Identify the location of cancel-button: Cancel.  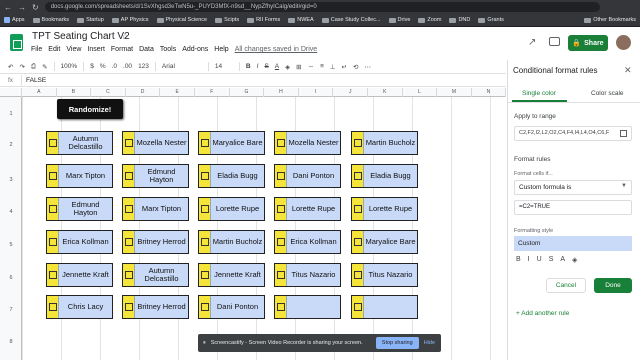
(566, 285).